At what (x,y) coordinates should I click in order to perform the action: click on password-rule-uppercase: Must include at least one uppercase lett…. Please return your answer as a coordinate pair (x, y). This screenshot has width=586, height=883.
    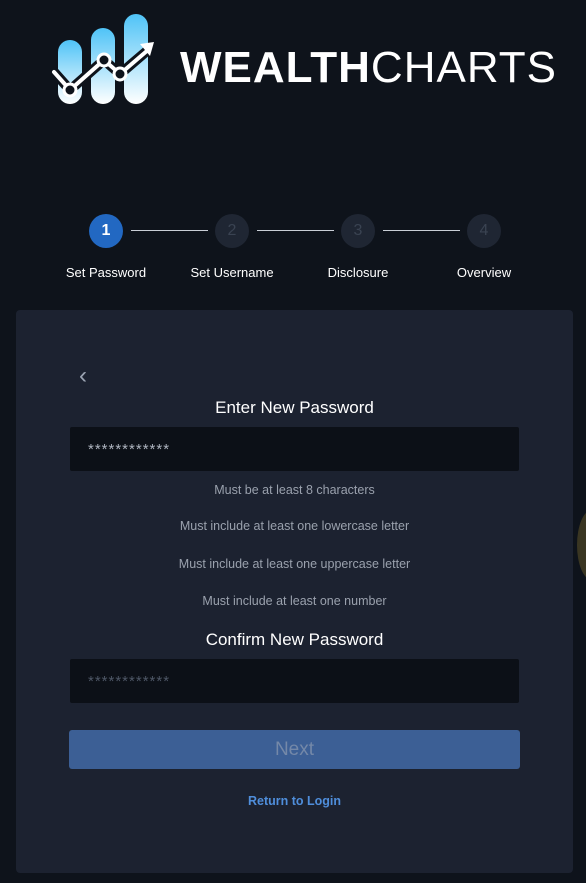
    Looking at the image, I should click on (294, 564).